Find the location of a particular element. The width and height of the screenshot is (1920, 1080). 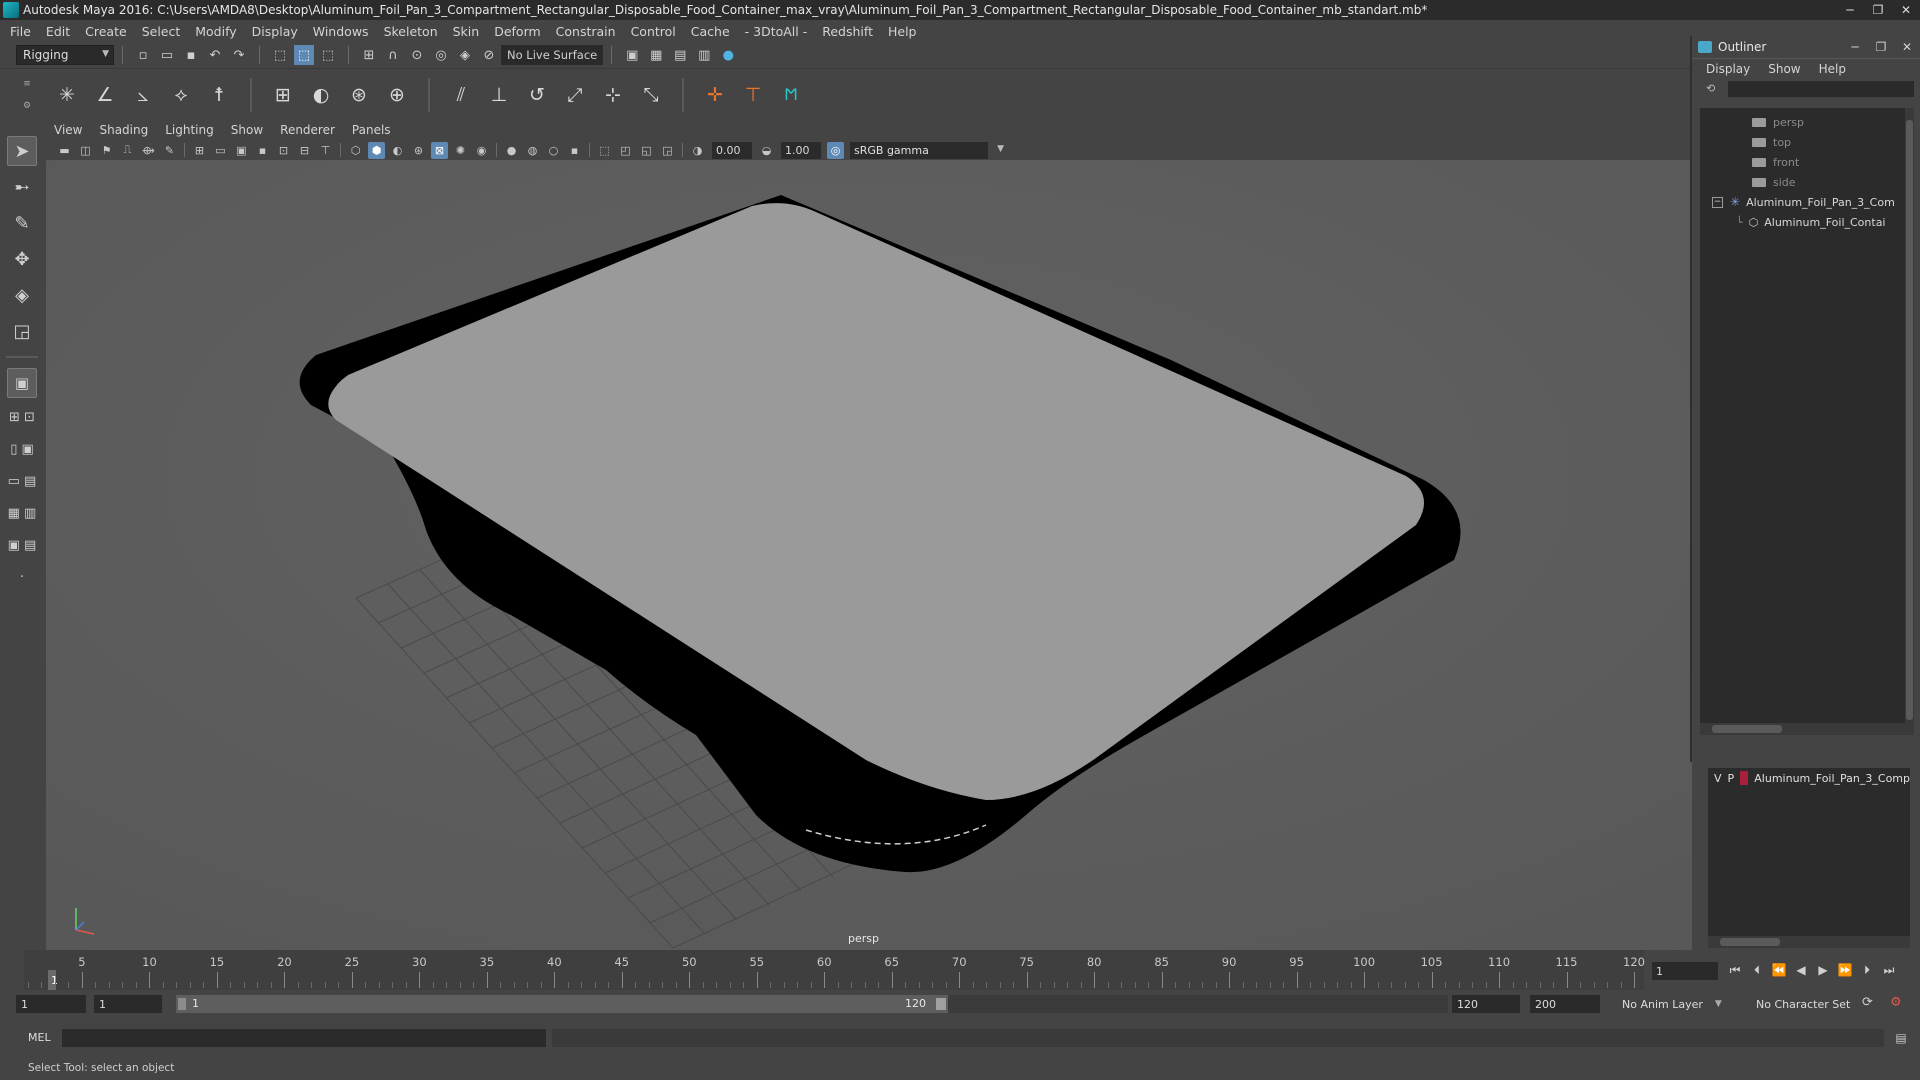

step-back-key-icon: ⏪ is located at coordinates (1779, 970).